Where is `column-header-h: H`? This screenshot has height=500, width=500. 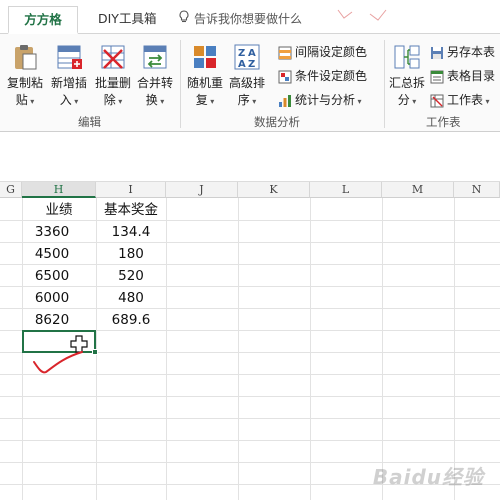
column-header-h: H is located at coordinates (59, 190).